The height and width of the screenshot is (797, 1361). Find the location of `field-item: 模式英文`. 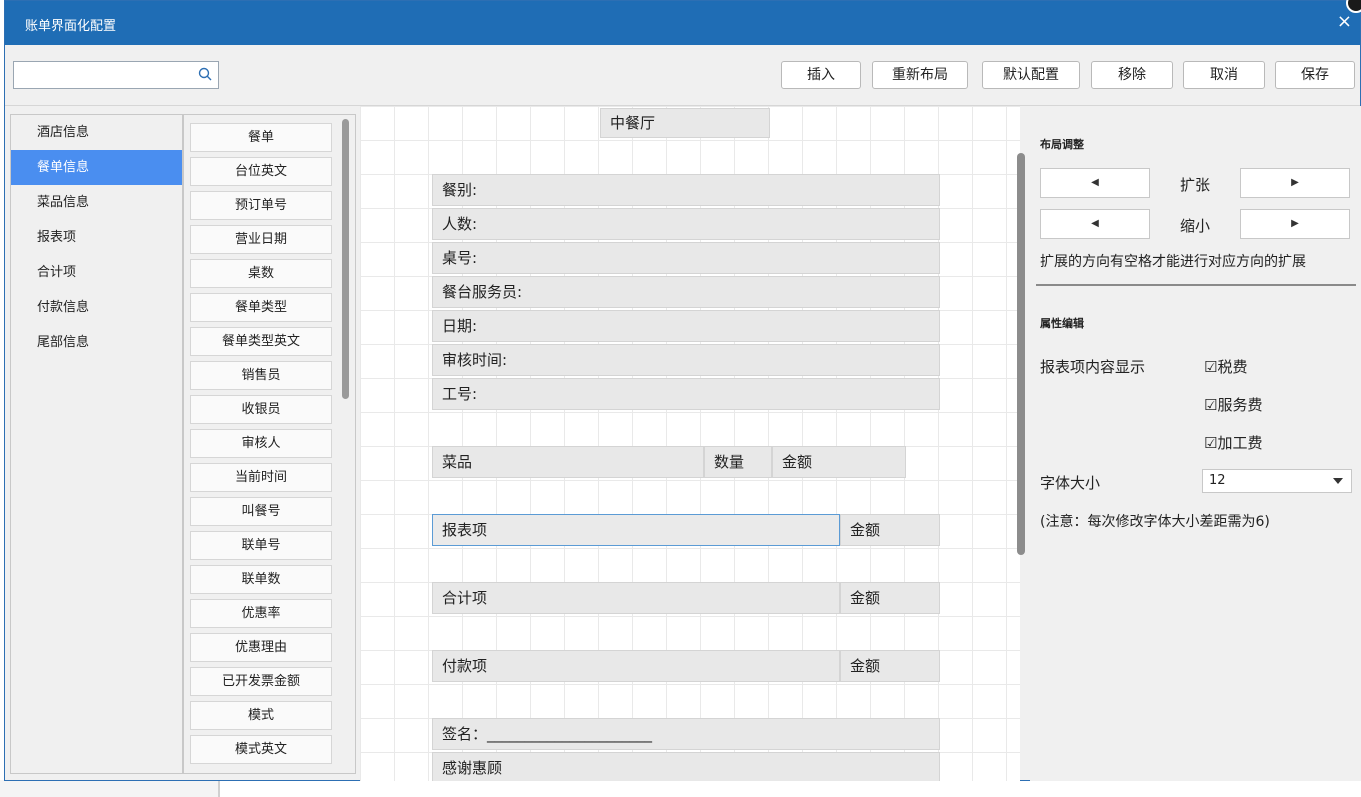

field-item: 模式英文 is located at coordinates (261, 749).